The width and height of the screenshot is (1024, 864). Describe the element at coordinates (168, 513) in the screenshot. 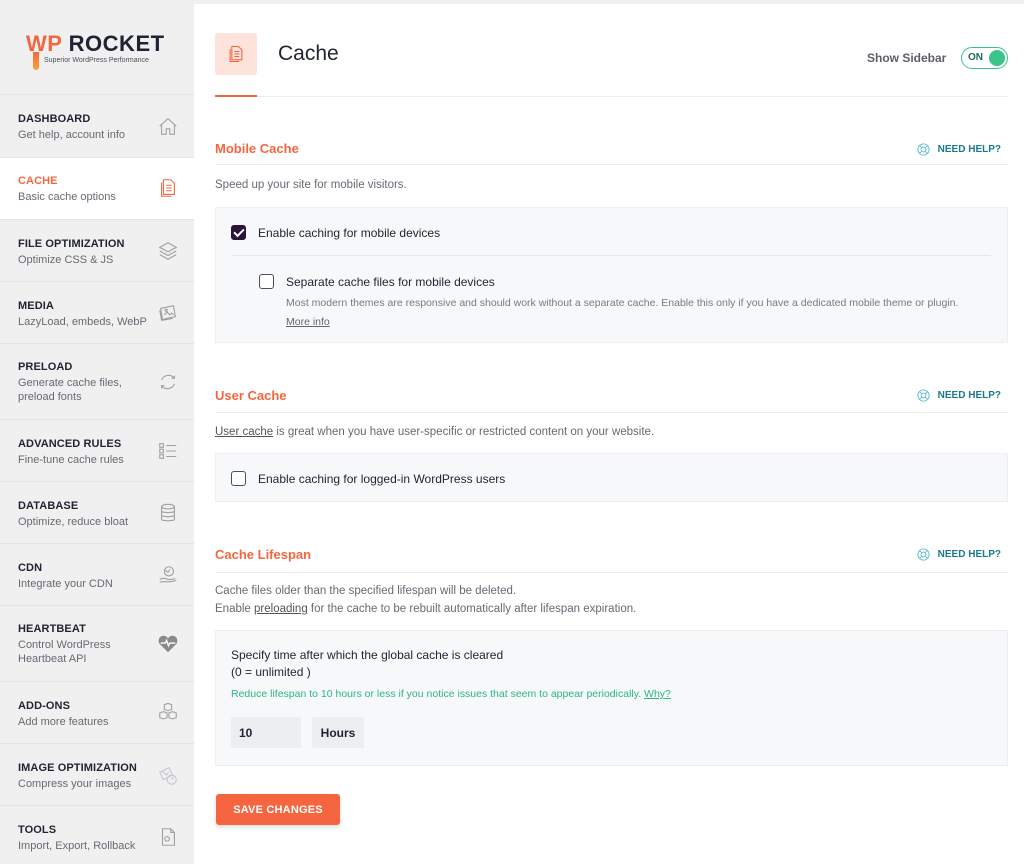

I see `database-icon` at that location.